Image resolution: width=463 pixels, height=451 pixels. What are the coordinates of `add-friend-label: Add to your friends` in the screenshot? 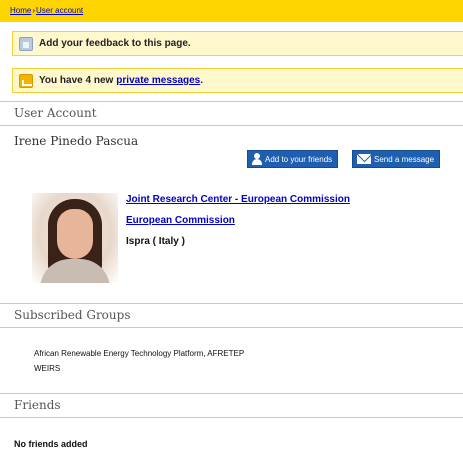 It's located at (299, 159).